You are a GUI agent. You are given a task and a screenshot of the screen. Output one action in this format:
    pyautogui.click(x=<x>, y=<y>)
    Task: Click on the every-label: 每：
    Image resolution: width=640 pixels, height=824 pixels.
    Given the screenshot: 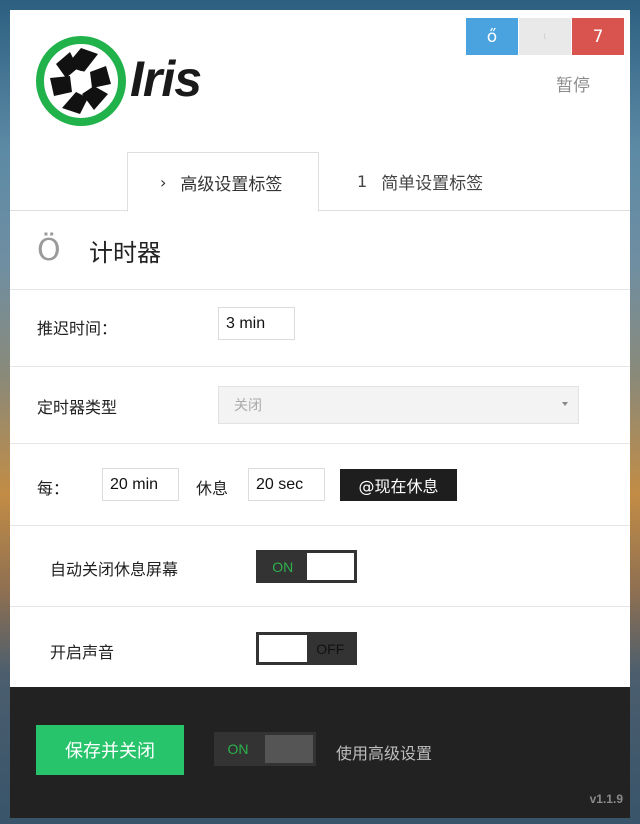 What is the action you would take?
    pyautogui.click(x=53, y=488)
    